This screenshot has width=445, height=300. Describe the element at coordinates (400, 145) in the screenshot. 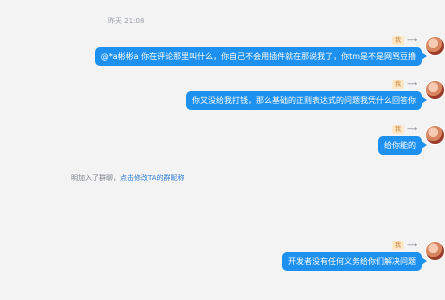

I see `message-bubble: 给你能的` at that location.